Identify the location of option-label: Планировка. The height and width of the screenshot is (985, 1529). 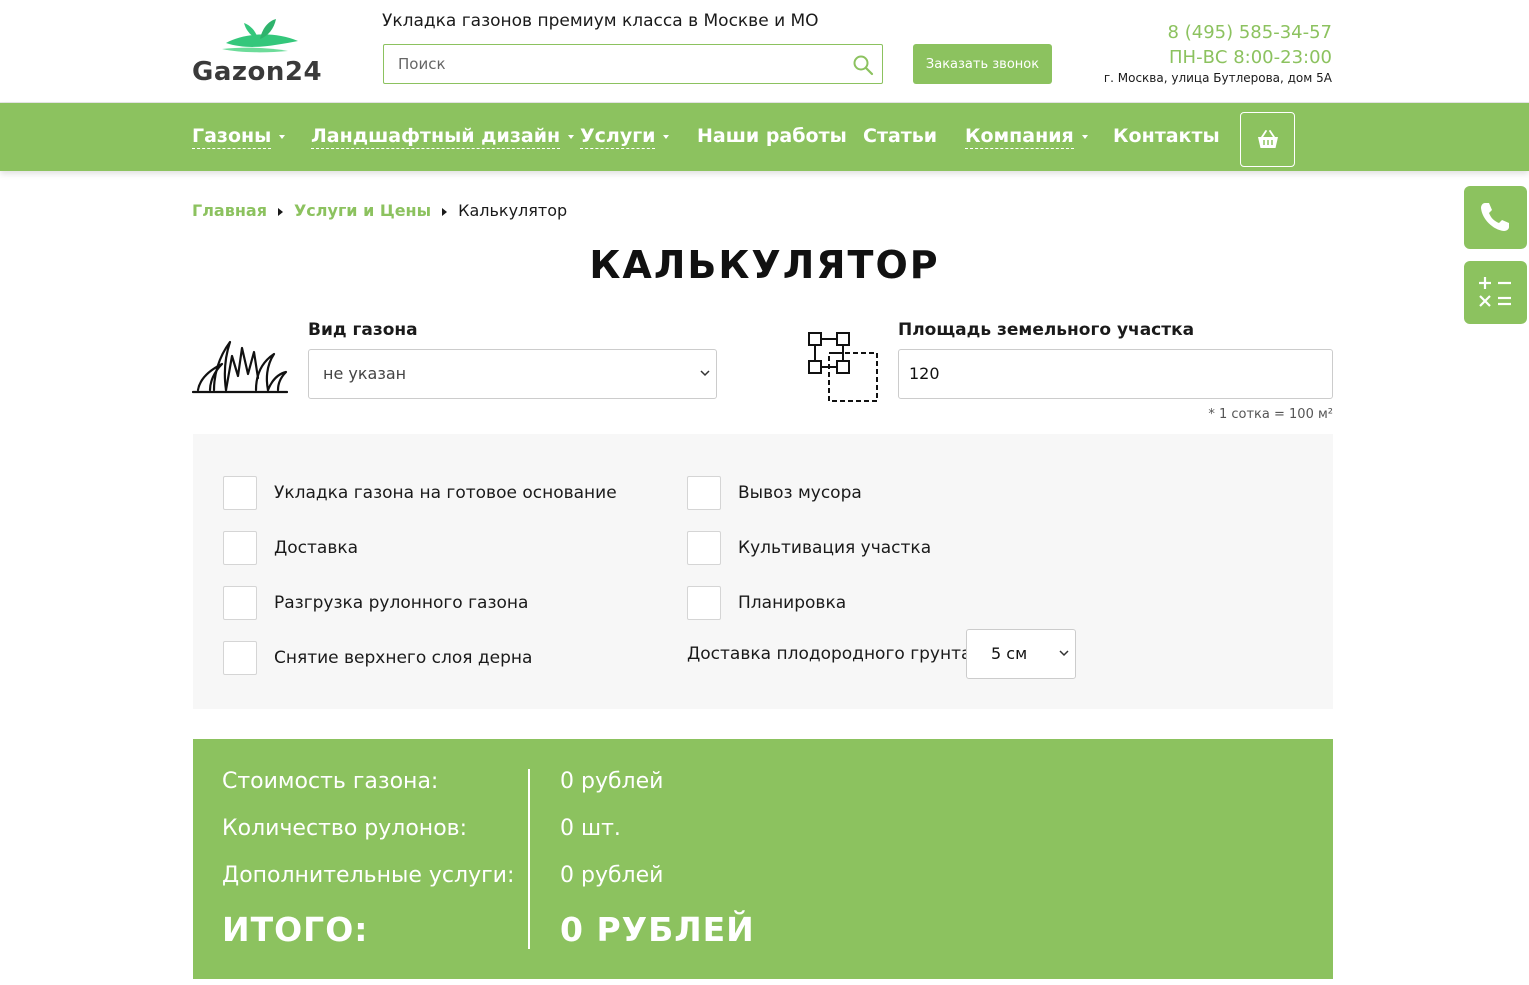
(792, 603).